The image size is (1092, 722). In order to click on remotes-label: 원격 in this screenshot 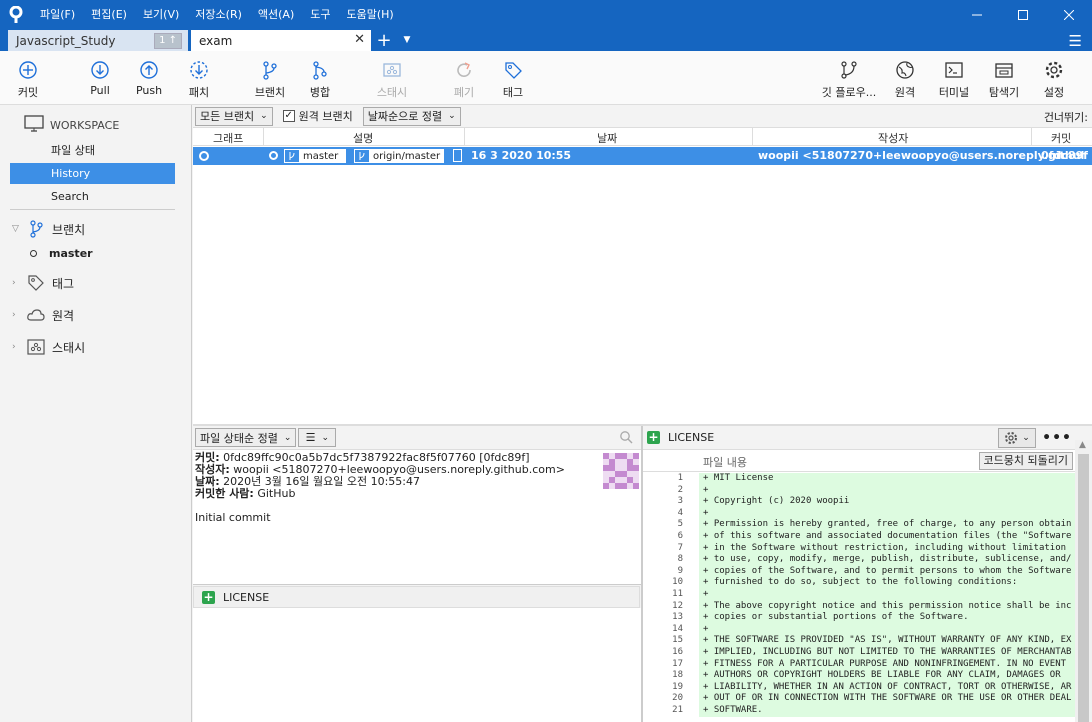, I will do `click(63, 315)`.